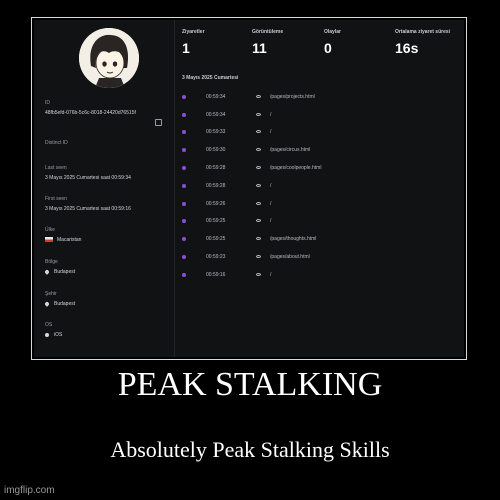 The height and width of the screenshot is (500, 500). Describe the element at coordinates (328, 48) in the screenshot. I see `stat-value: 0` at that location.